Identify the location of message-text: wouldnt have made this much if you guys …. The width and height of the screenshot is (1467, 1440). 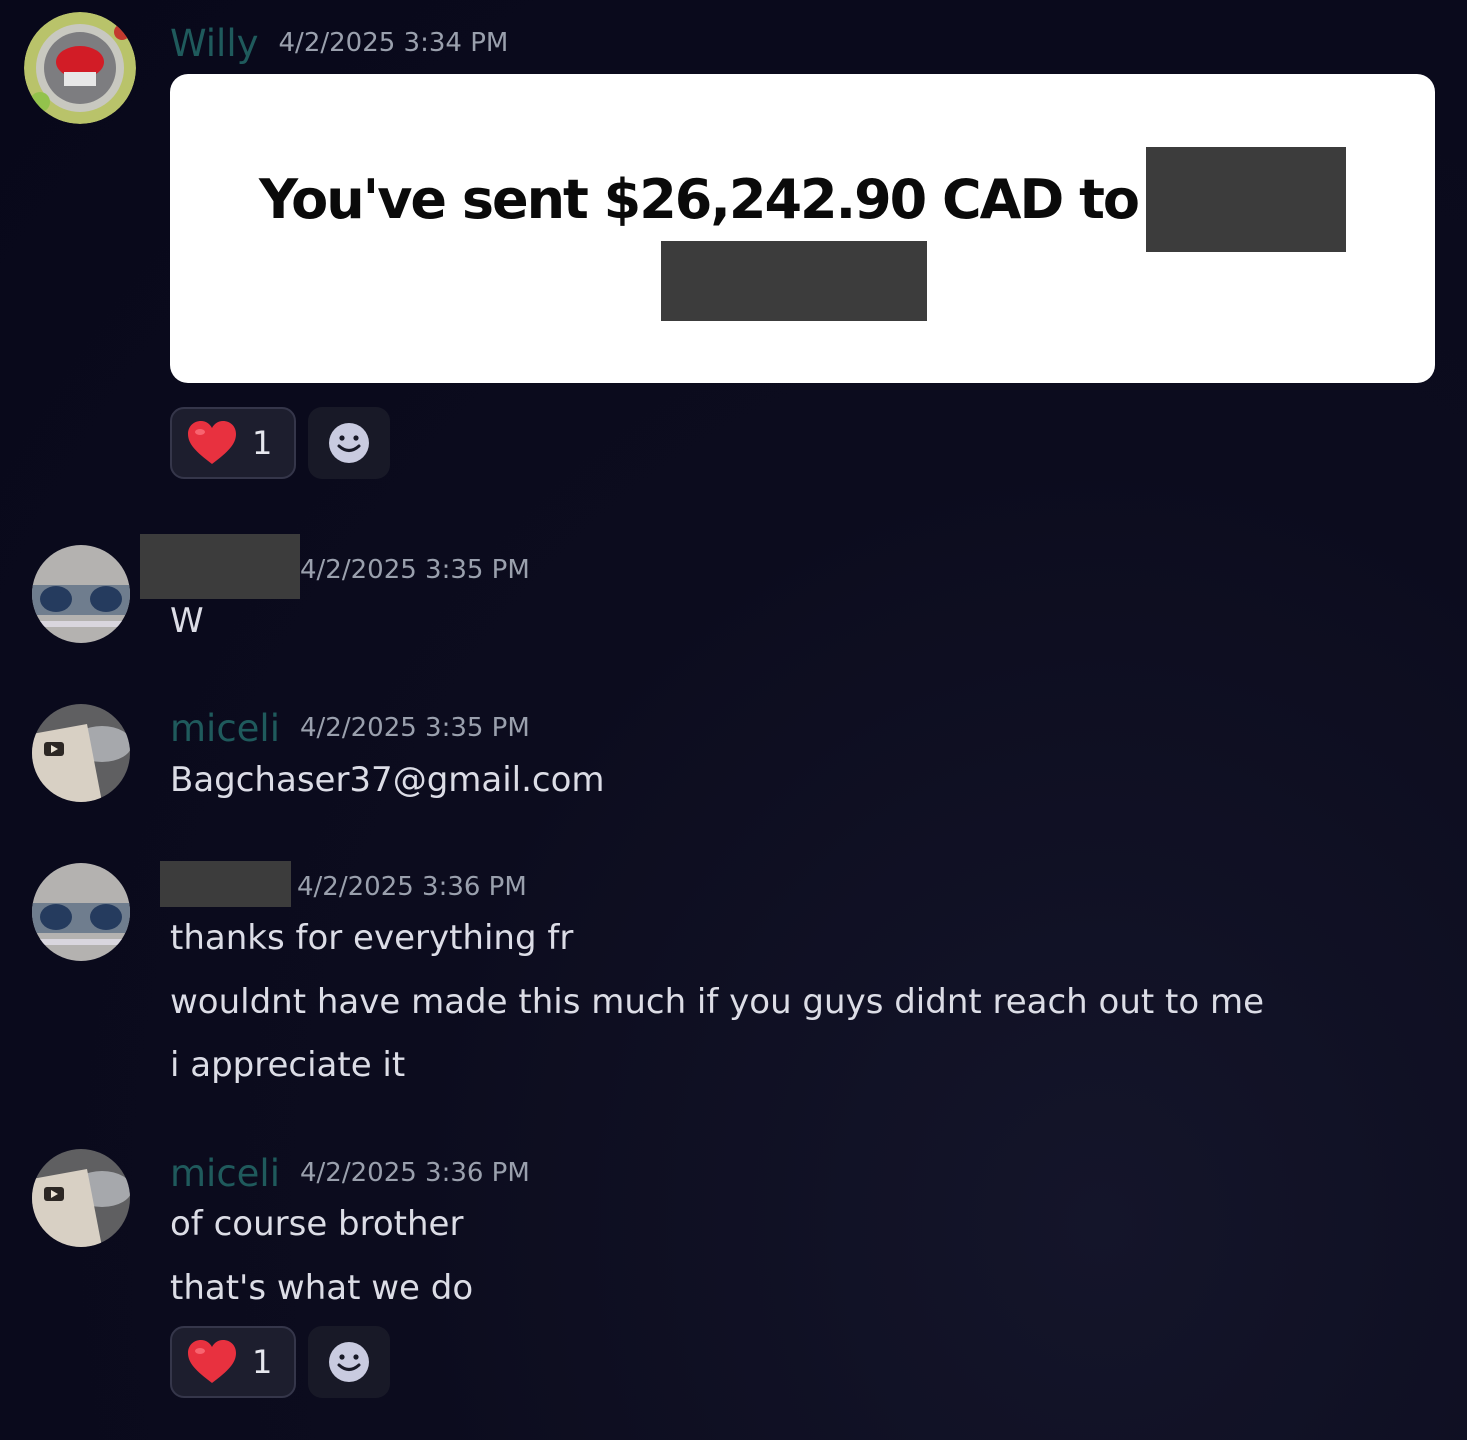
(717, 1002).